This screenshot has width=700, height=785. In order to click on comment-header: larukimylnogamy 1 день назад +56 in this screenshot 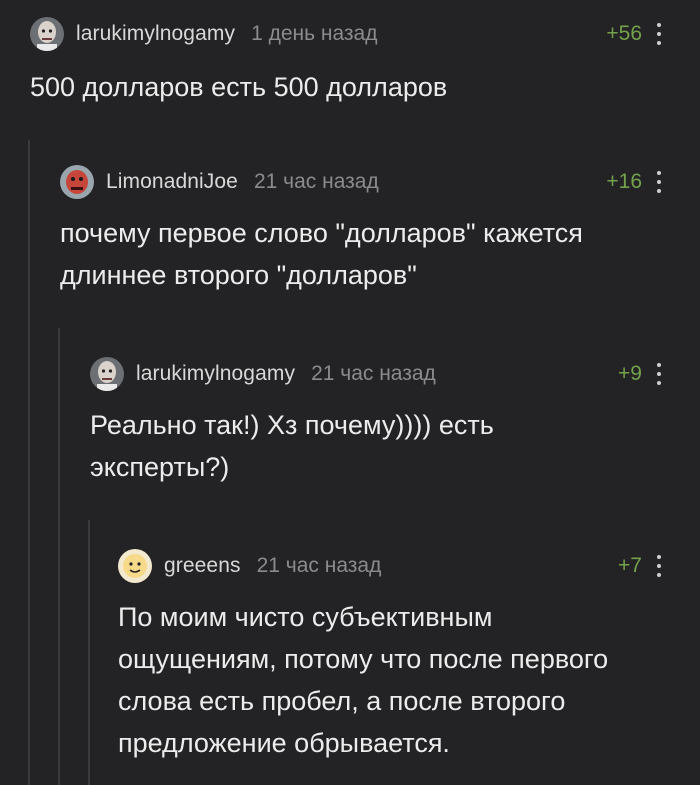, I will do `click(350, 34)`.